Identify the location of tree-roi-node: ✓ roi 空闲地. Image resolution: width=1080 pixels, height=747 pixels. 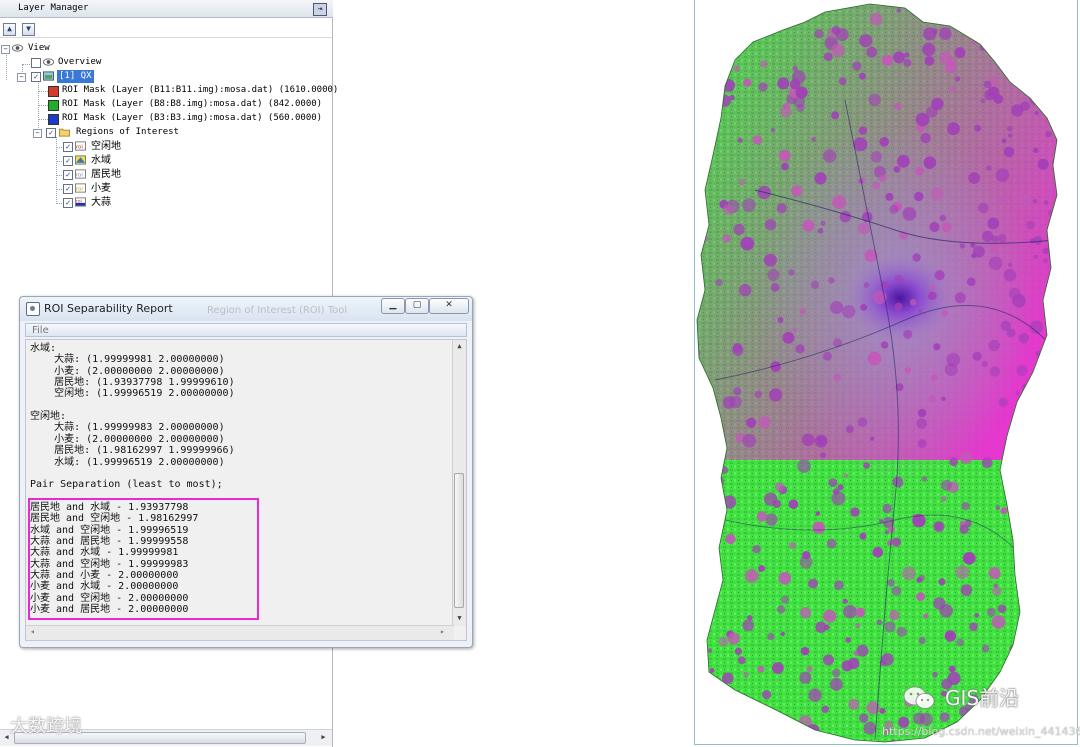
(100, 146).